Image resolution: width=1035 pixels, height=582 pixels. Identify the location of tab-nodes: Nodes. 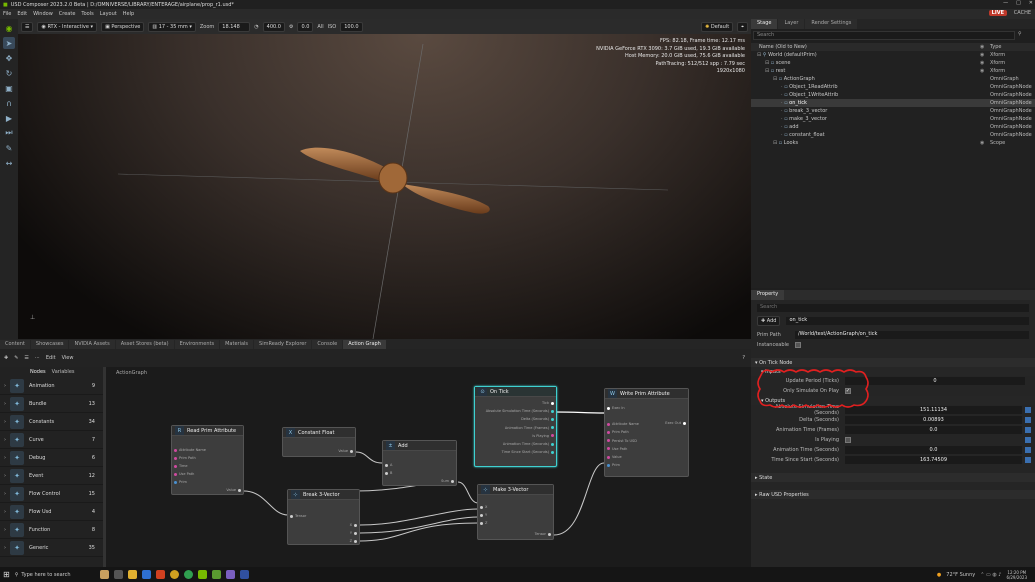
(38, 372).